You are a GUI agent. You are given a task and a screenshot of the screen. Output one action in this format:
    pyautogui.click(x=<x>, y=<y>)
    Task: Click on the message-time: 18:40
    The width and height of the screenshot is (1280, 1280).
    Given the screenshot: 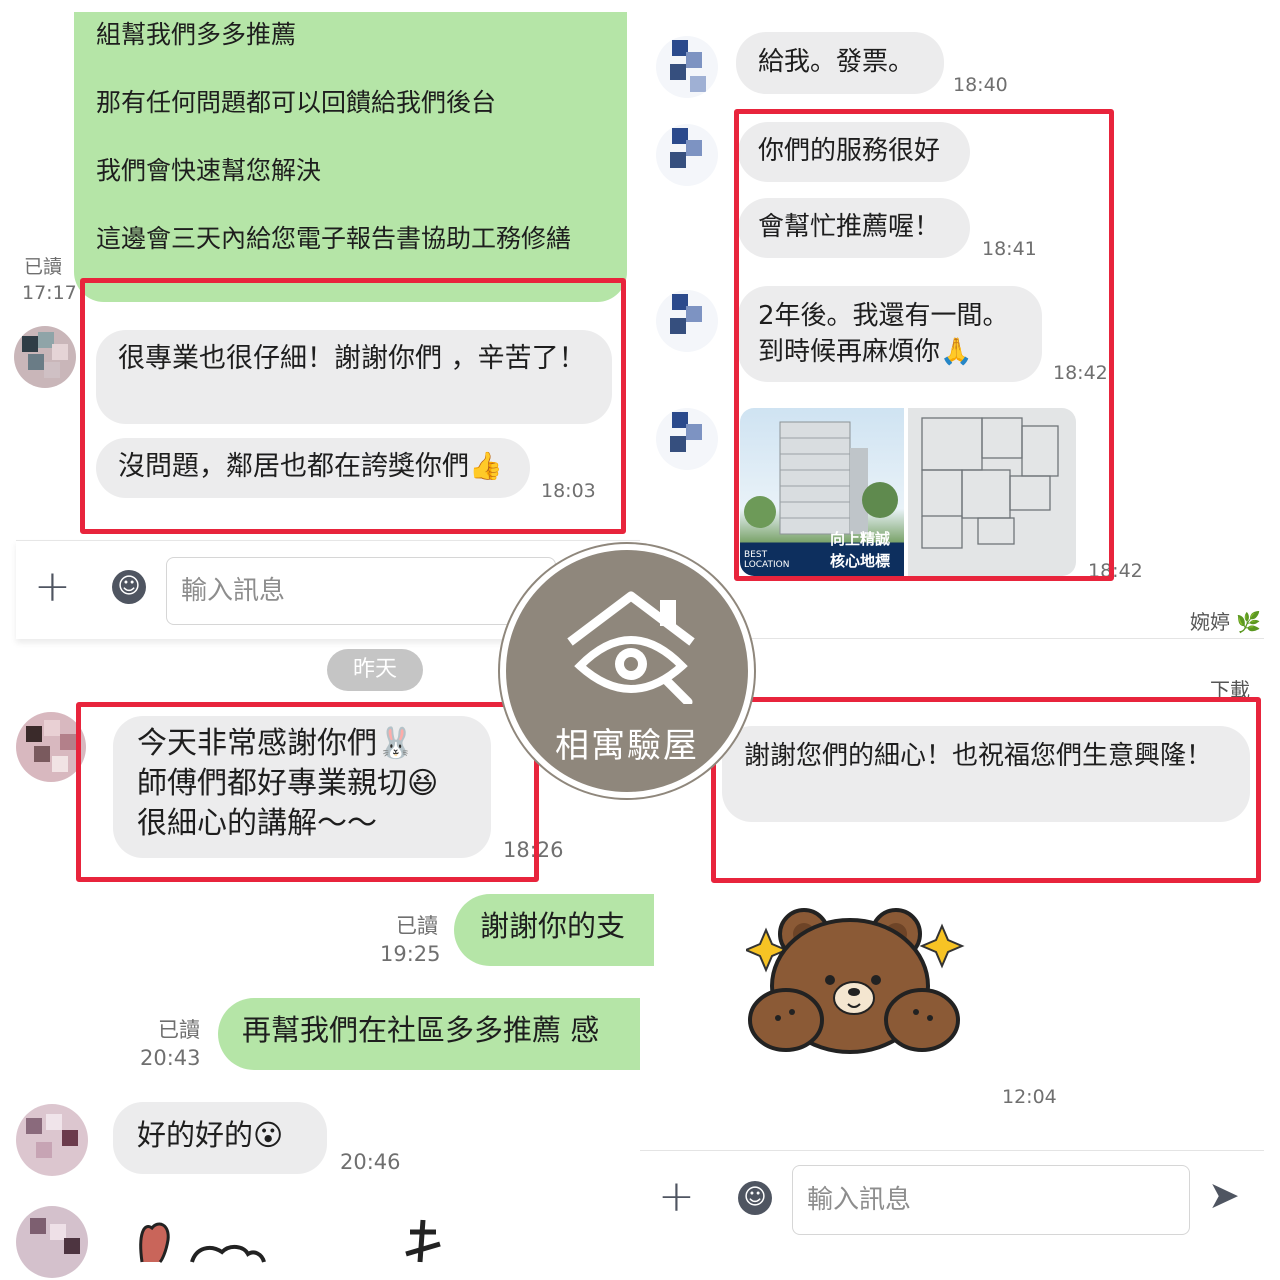 What is the action you would take?
    pyautogui.click(x=980, y=85)
    